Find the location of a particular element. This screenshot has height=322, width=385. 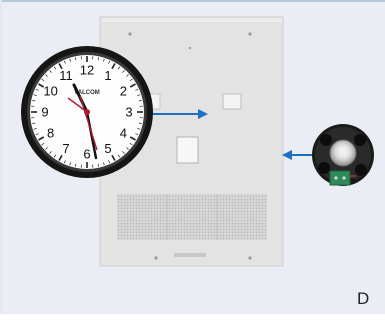

clock-numeral: 8 is located at coordinates (50, 133).